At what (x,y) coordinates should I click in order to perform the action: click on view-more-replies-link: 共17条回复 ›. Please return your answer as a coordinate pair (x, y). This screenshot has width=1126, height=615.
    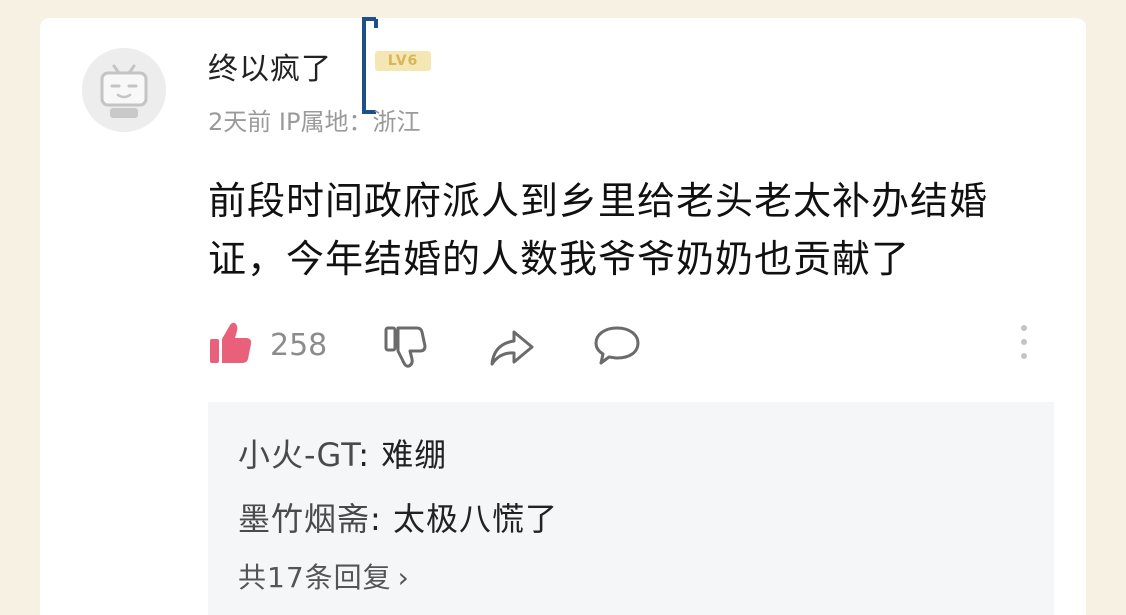
    Looking at the image, I should click on (324, 576).